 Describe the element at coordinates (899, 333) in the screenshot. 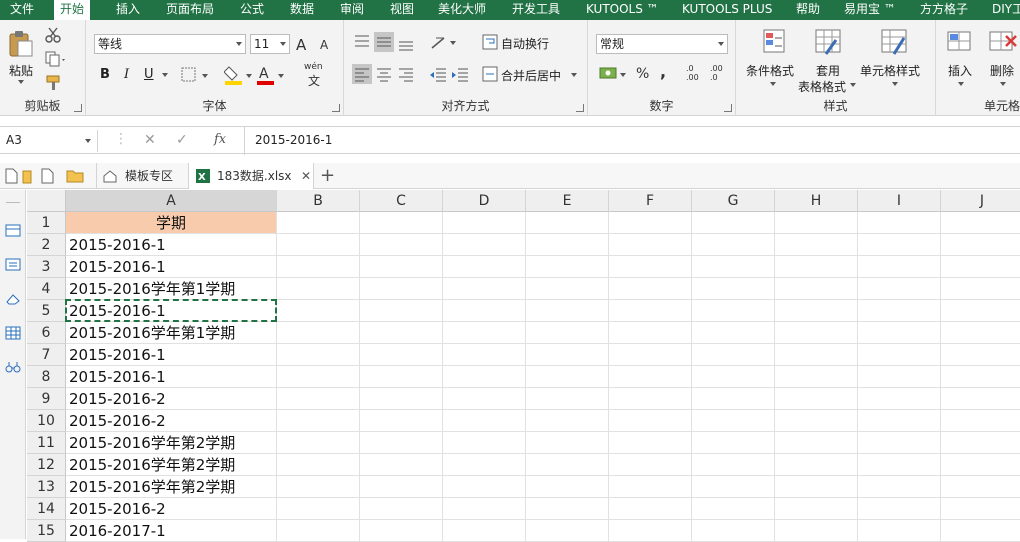

I see `cell-i6` at that location.